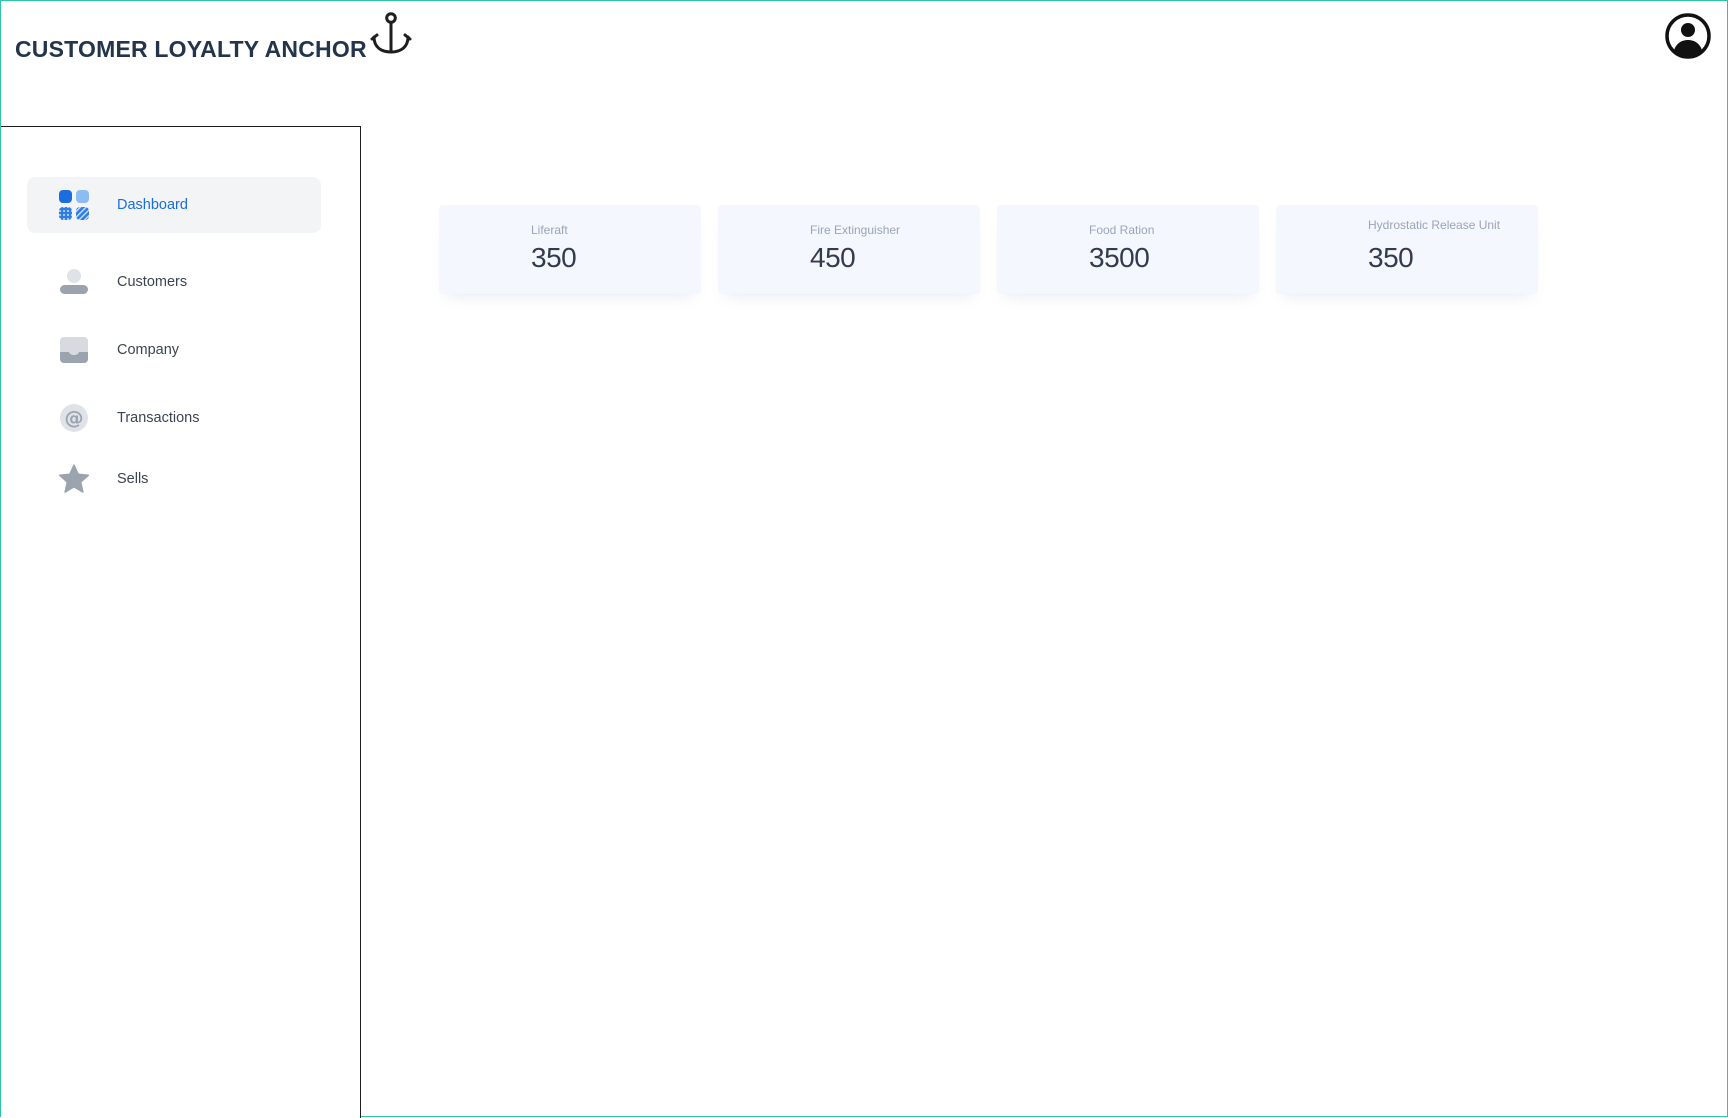 The height and width of the screenshot is (1118, 1728). I want to click on star-icon, so click(74, 479).